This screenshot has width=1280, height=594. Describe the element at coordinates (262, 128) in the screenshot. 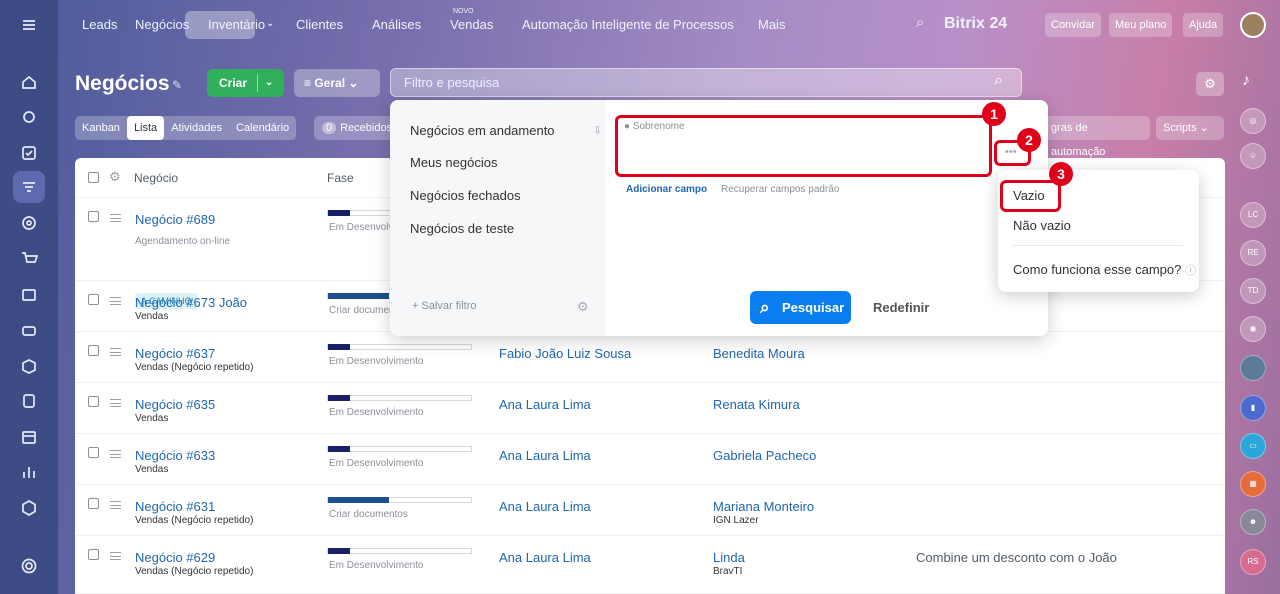

I see `view-calendar: Calendário` at that location.